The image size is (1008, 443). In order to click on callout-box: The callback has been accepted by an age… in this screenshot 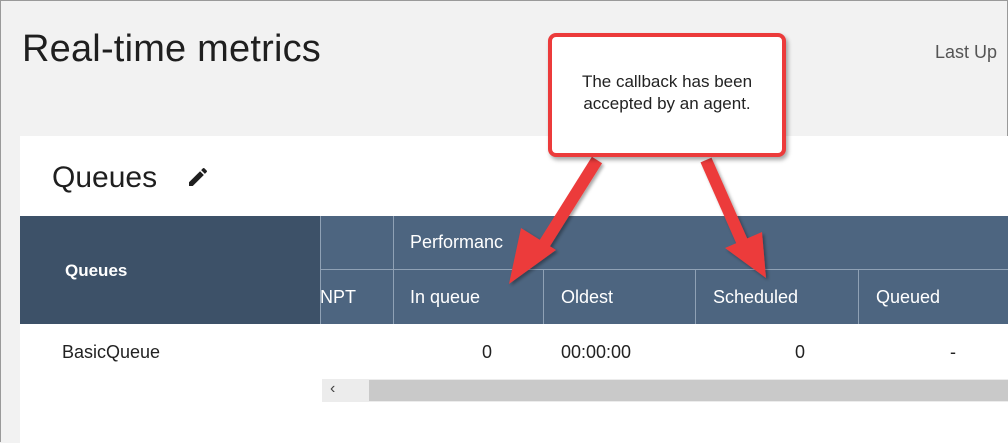, I will do `click(667, 95)`.